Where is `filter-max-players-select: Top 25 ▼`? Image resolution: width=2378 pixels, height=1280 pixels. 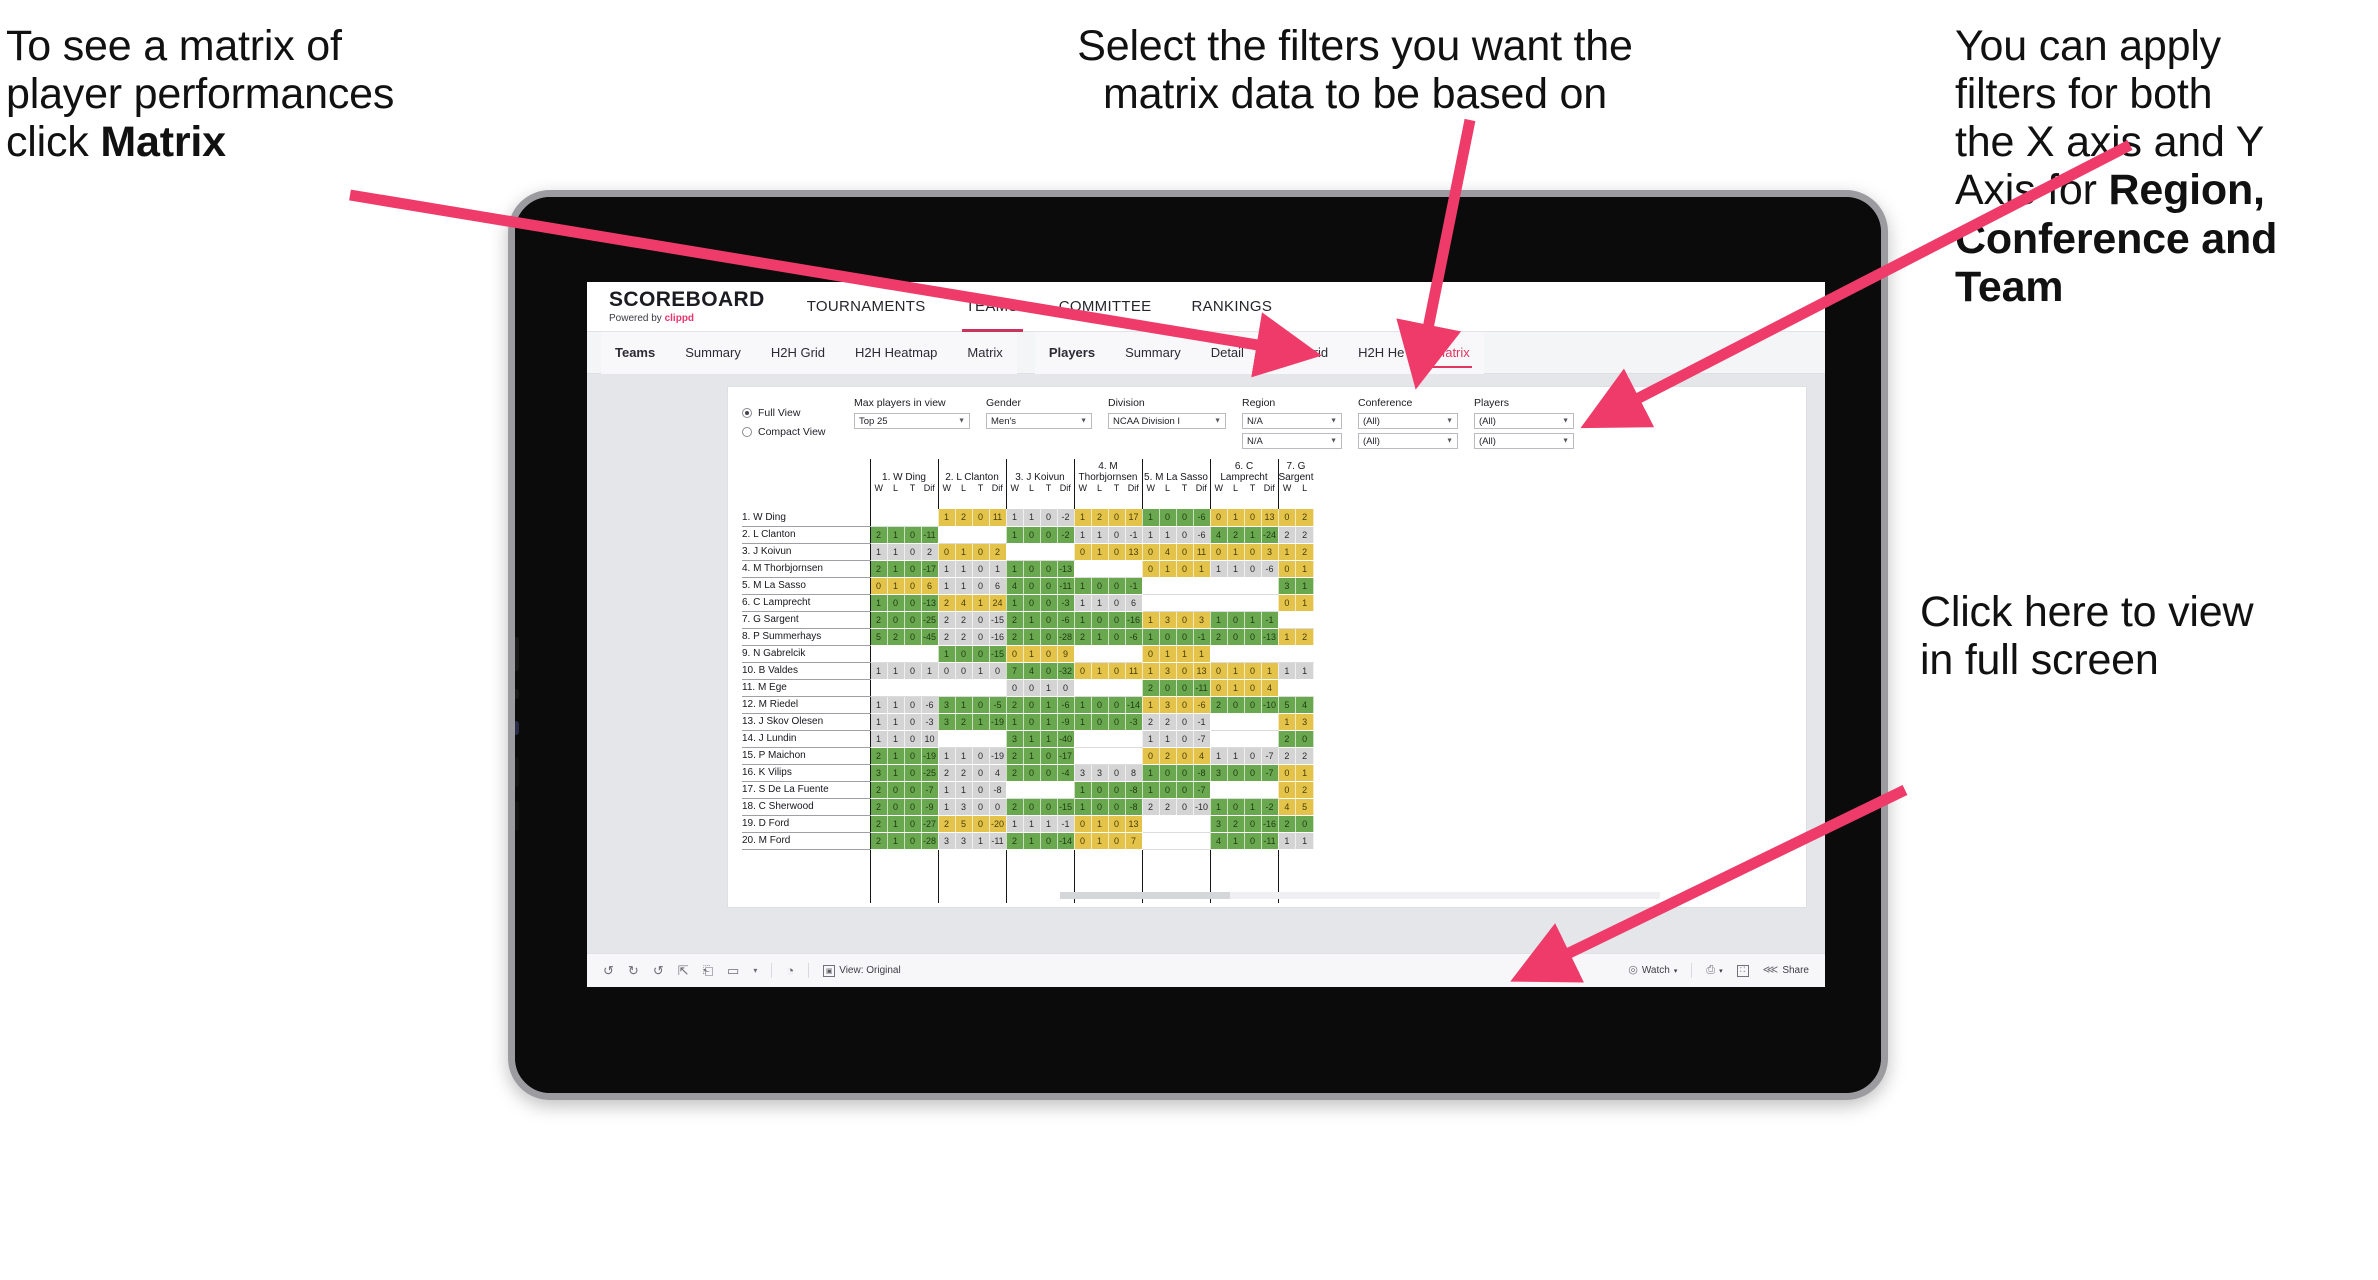
filter-max-players-select: Top 25 ▼ is located at coordinates (912, 421).